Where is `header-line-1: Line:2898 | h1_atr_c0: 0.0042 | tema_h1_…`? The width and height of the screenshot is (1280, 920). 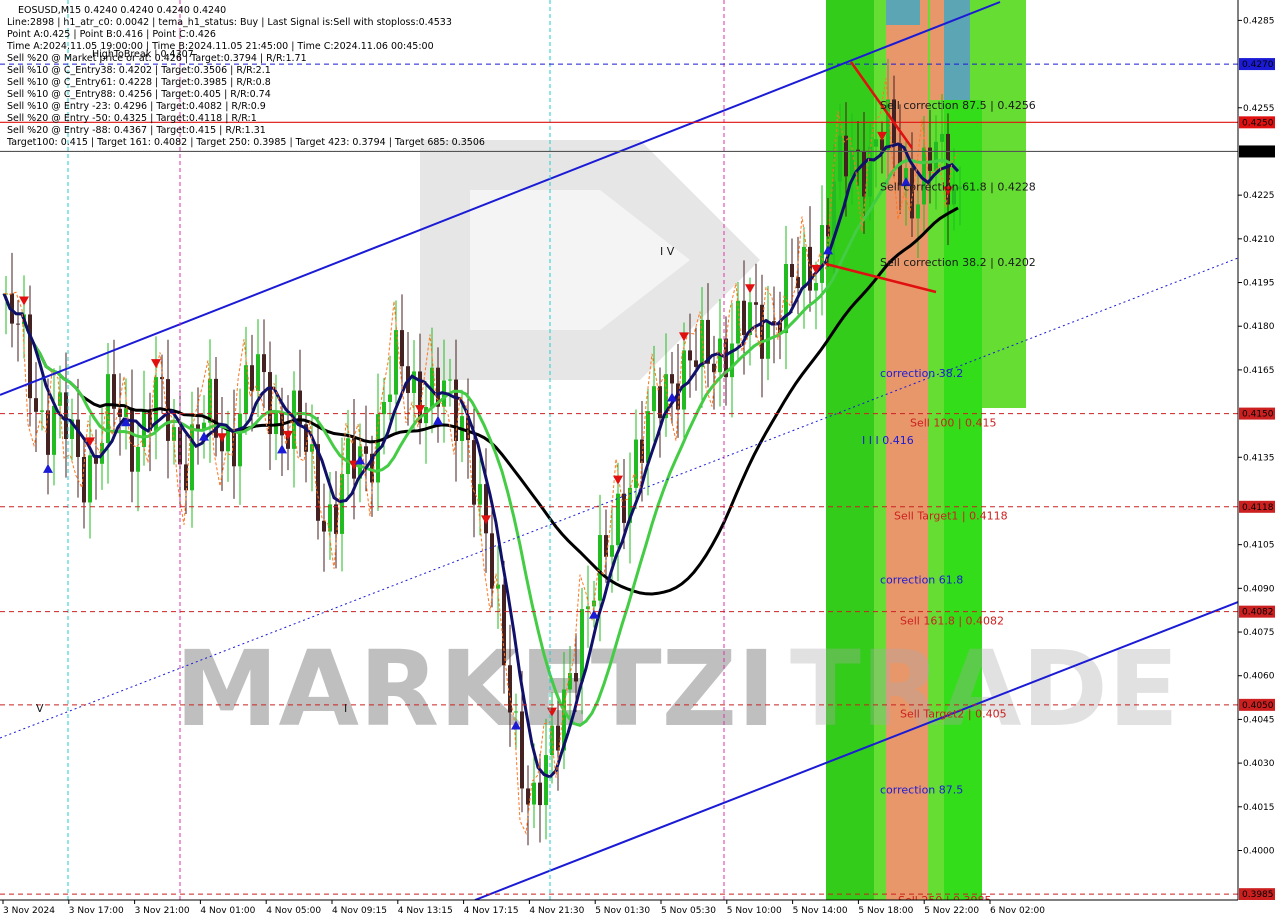
header-line-1: Line:2898 | h1_atr_c0: 0.0042 | tema_h1_… is located at coordinates (229, 22).